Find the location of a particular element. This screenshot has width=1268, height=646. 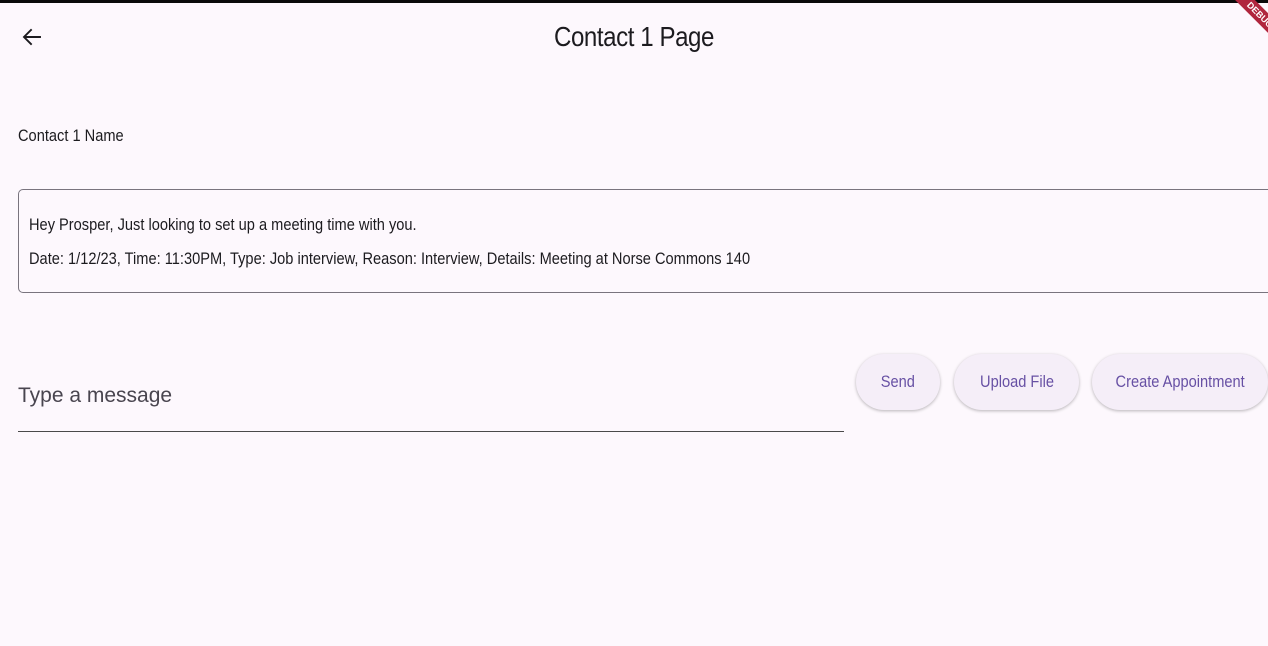

send-button: Send is located at coordinates (898, 382).